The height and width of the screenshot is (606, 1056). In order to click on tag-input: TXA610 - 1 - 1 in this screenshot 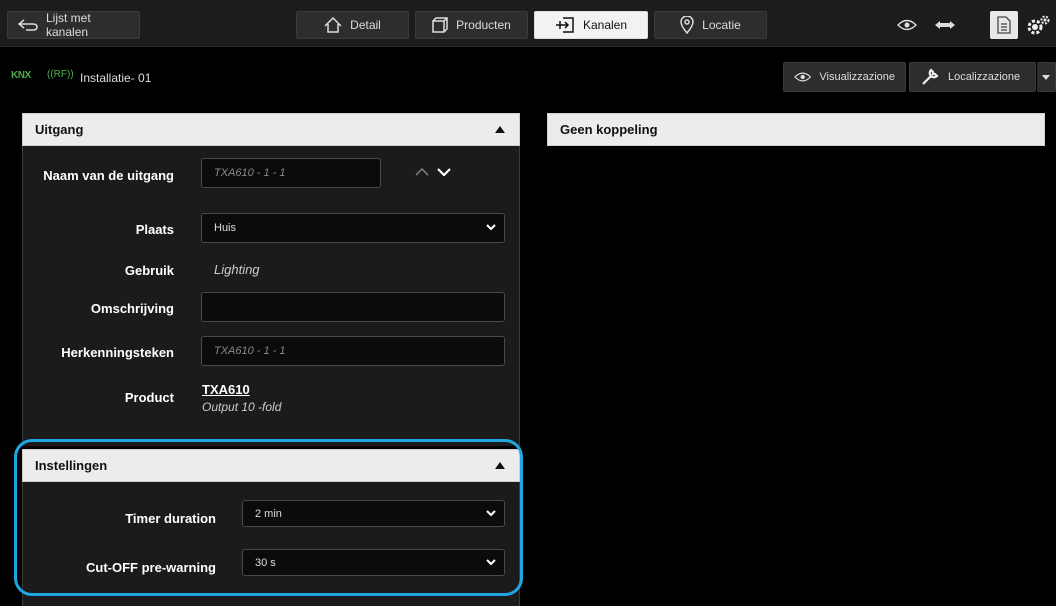, I will do `click(353, 351)`.